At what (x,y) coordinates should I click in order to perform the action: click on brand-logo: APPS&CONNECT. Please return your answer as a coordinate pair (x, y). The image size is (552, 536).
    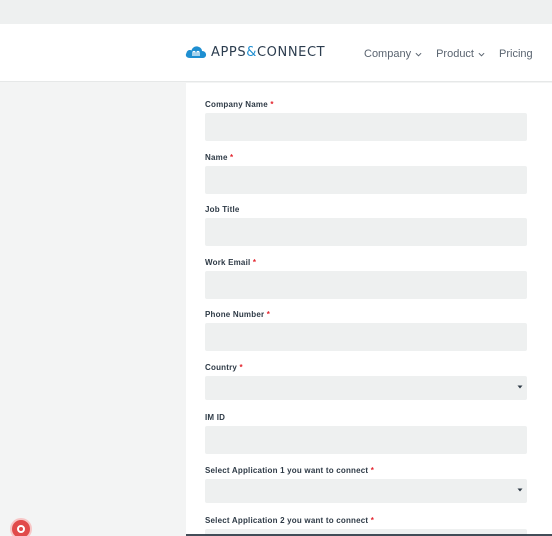
    Looking at the image, I should click on (255, 52).